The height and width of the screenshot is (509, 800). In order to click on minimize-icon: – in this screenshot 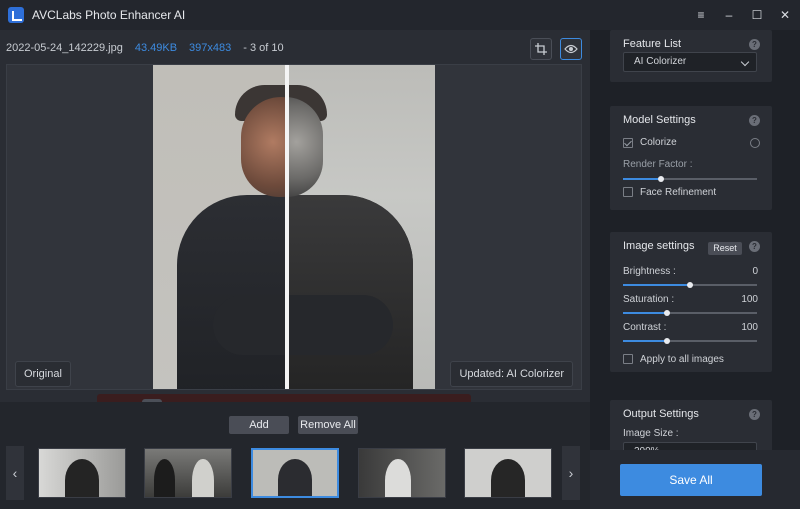, I will do `click(729, 15)`.